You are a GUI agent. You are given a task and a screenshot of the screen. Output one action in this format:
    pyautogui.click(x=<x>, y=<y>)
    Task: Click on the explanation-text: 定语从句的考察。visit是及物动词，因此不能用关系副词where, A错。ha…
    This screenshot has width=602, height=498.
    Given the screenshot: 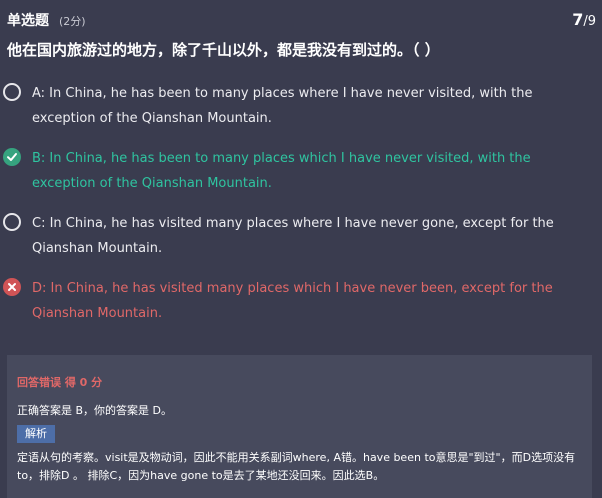 What is the action you would take?
    pyautogui.click(x=296, y=466)
    